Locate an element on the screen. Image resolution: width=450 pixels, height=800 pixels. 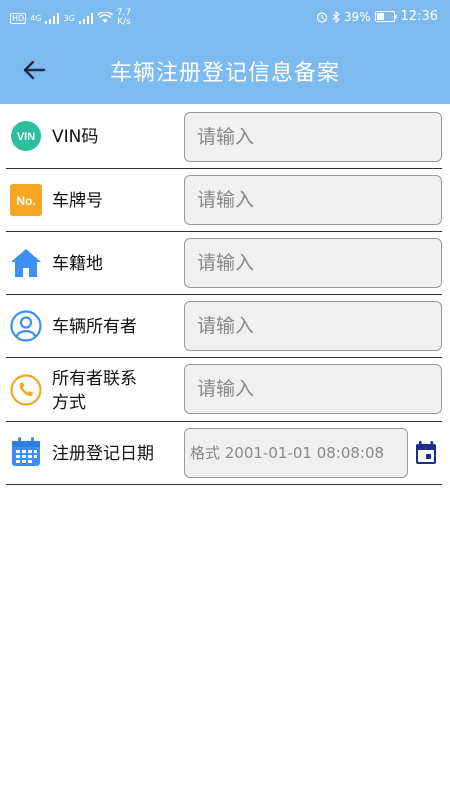
form-row-vin: VIN VIN码 is located at coordinates (224, 136).